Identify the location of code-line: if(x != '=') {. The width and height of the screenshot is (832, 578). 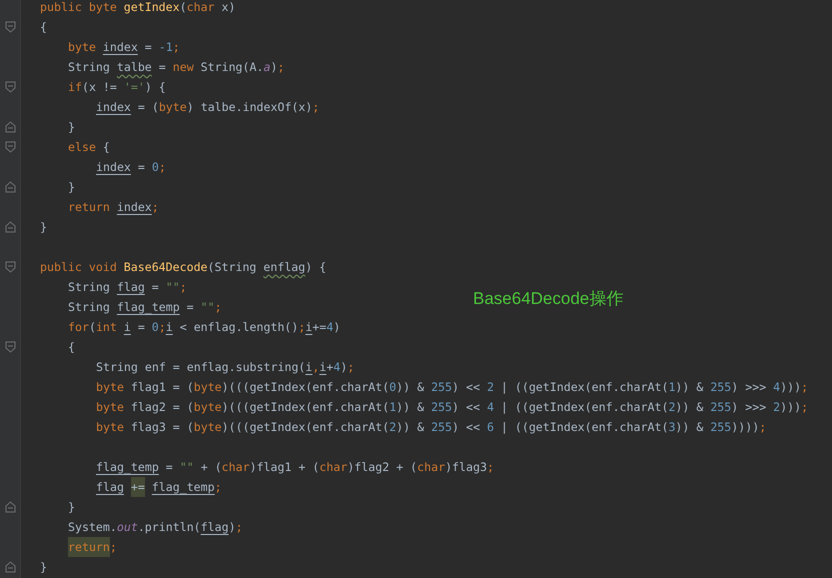
(117, 87).